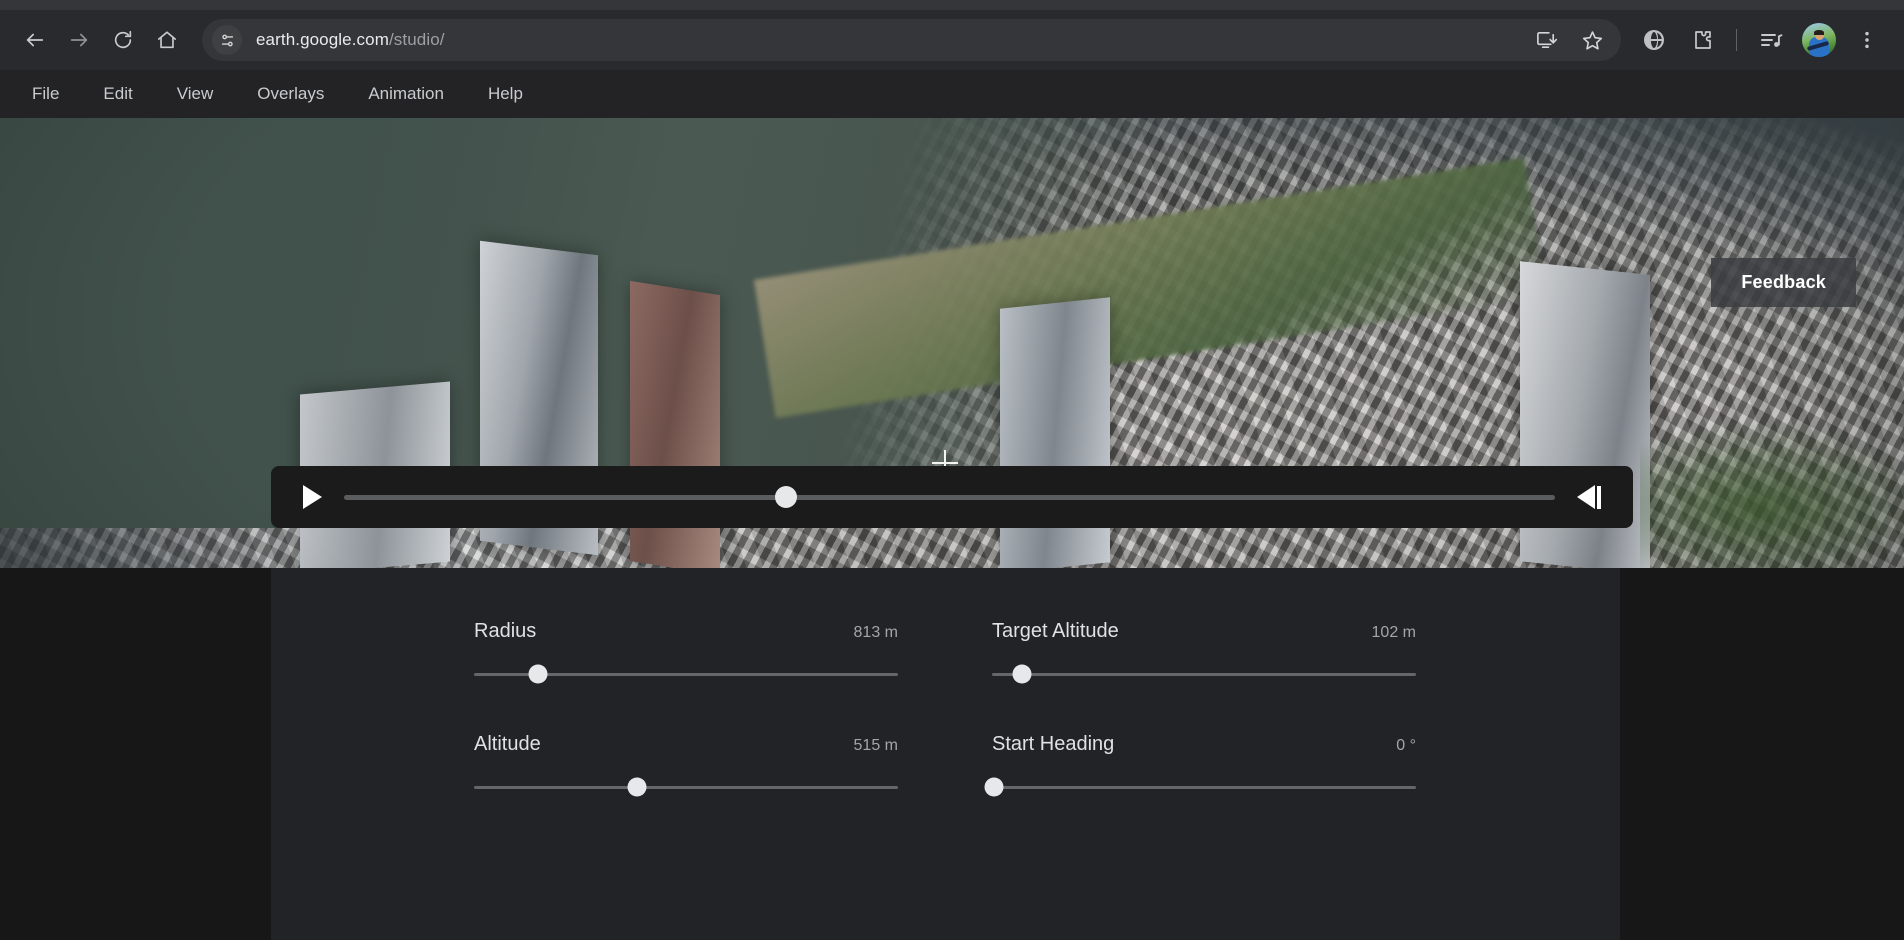 The width and height of the screenshot is (1904, 940). I want to click on slider-header: Start Heading 0 °, so click(1204, 744).